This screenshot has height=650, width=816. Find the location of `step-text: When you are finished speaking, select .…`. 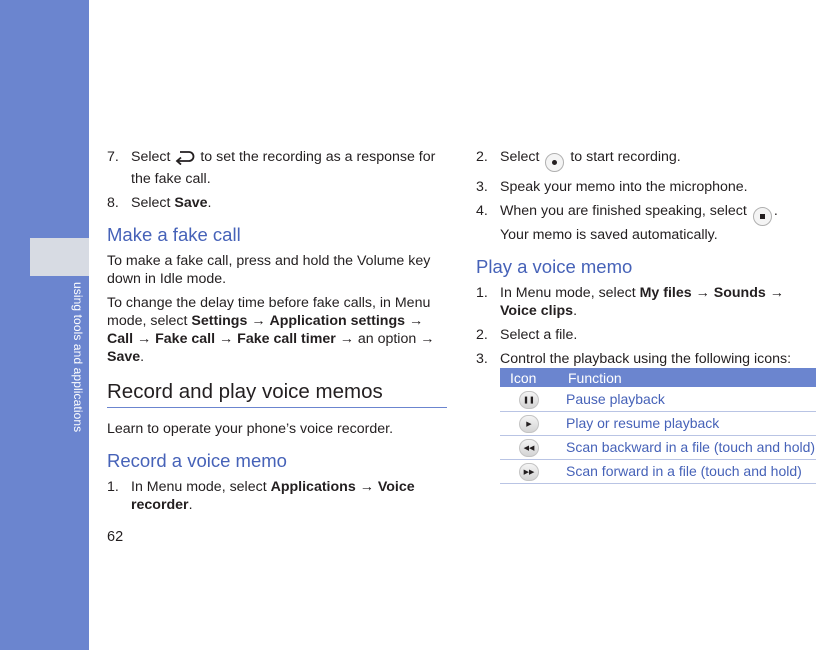

step-text: When you are finished speaking, select .… is located at coordinates (658, 223).